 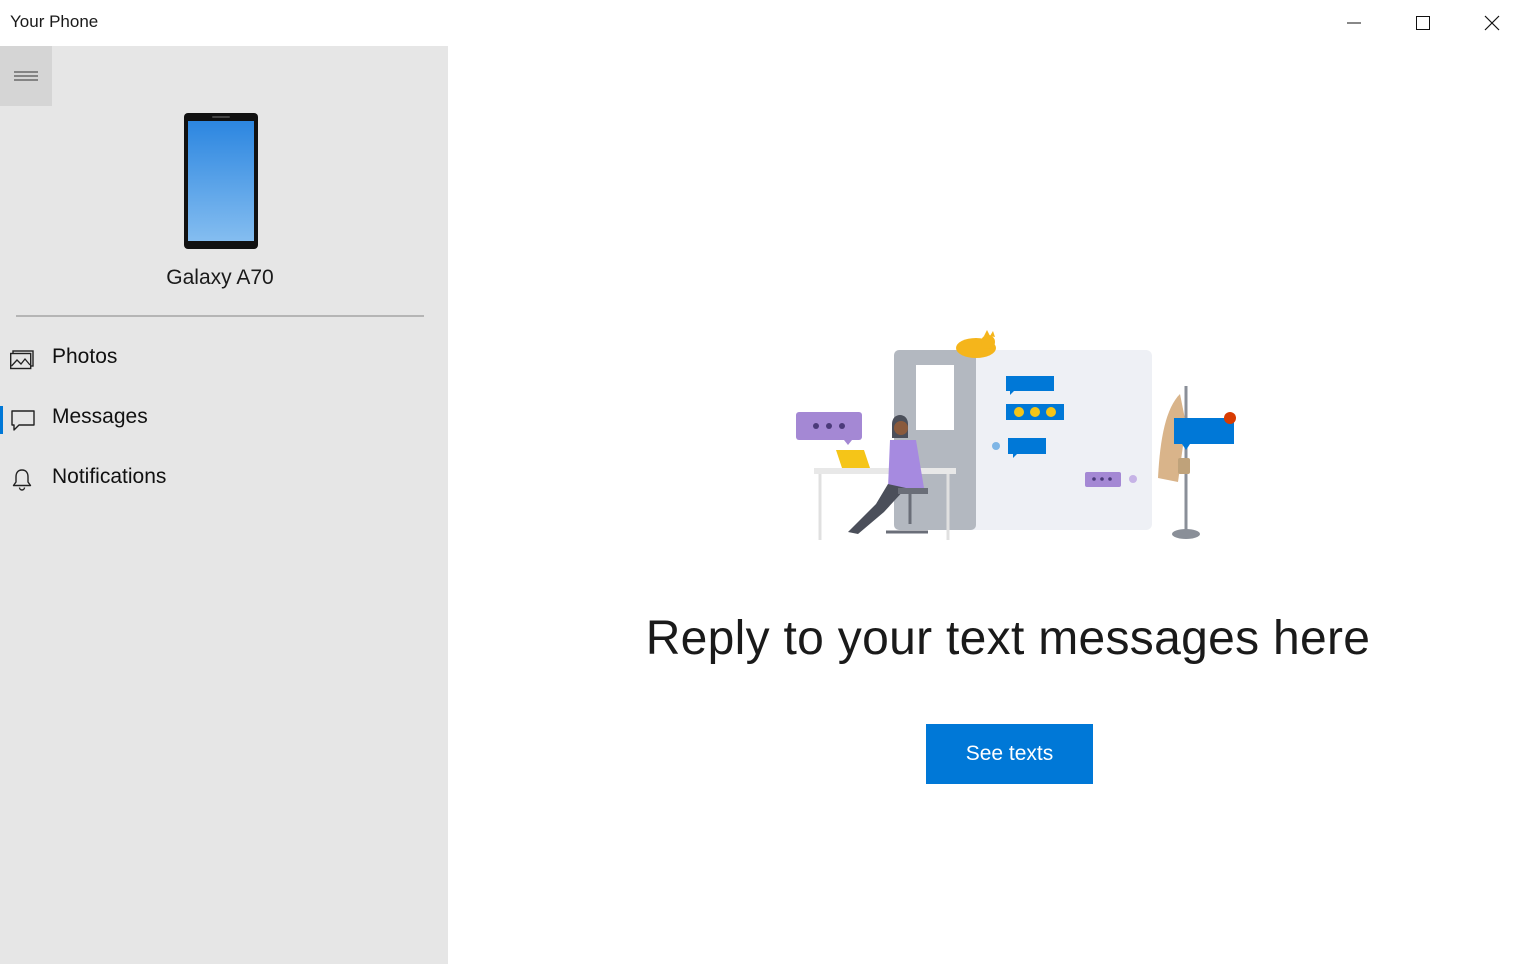 I want to click on hamburger-icon, so click(x=26, y=76).